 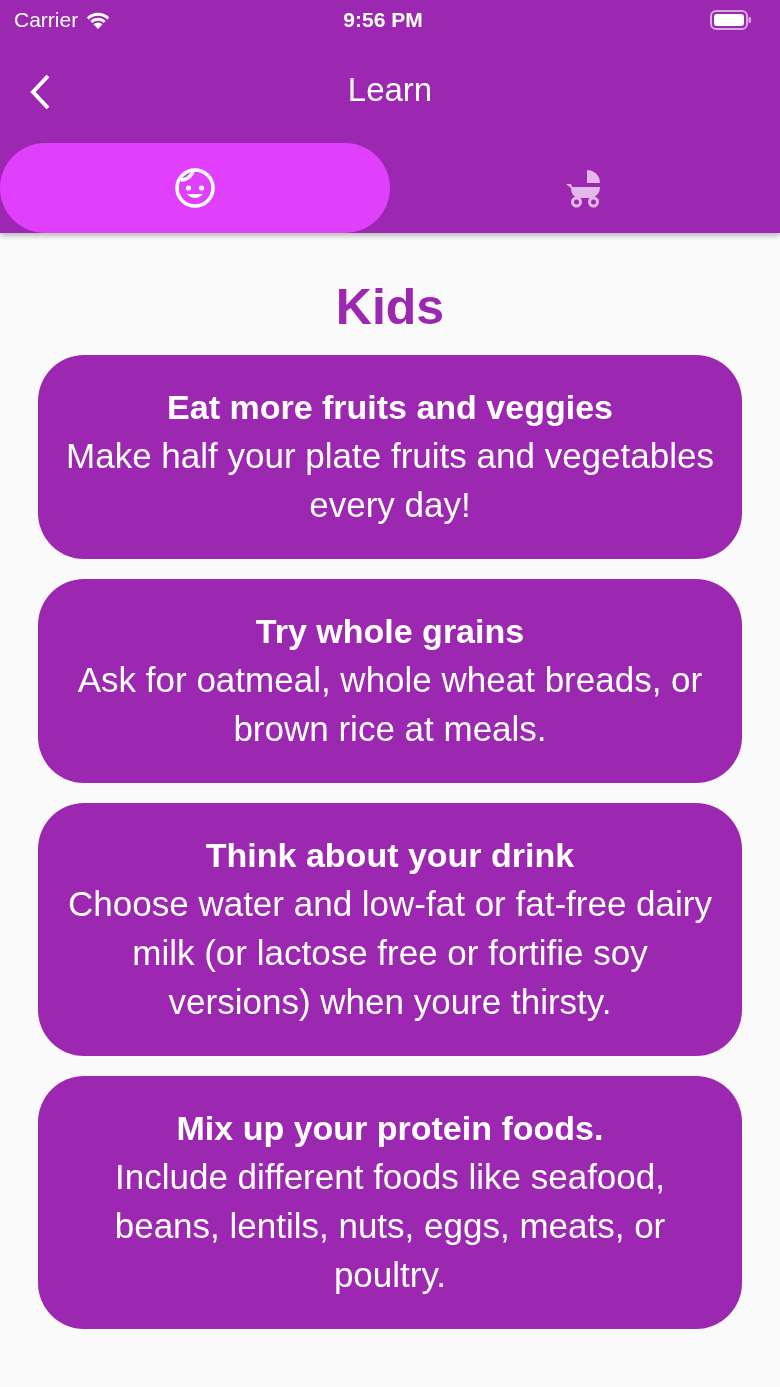 I want to click on section-heading: Kids, so click(x=390, y=307).